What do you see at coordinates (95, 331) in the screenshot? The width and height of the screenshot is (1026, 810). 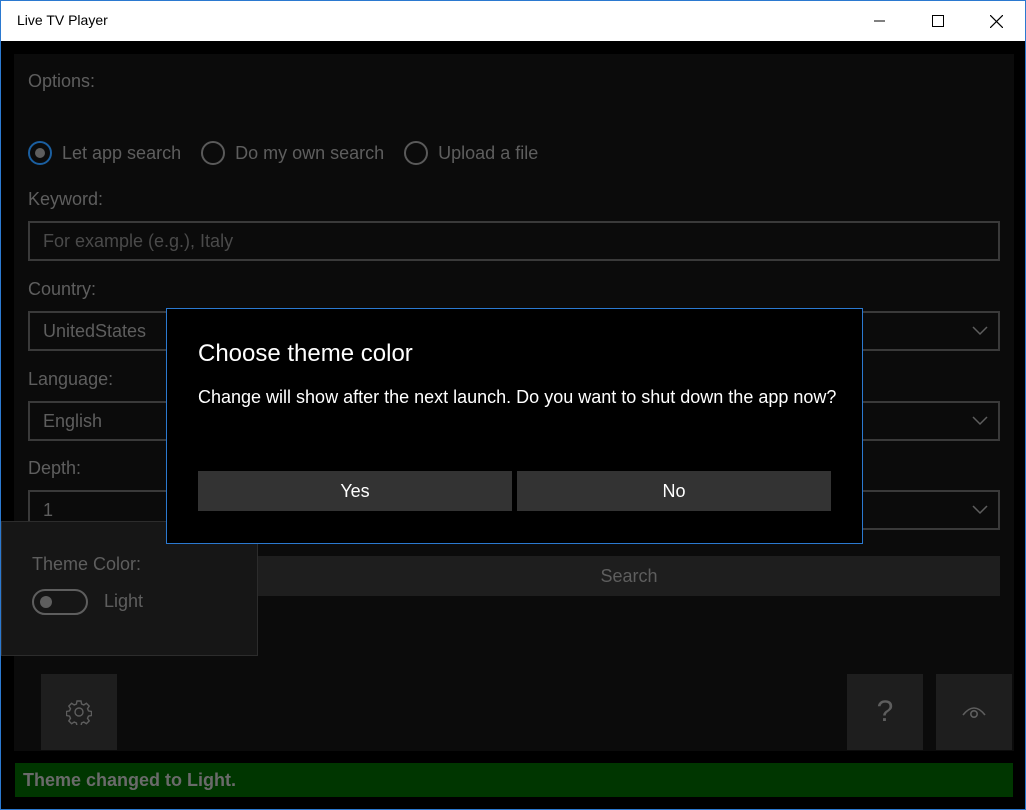 I see `country-value: UnitedStates` at bounding box center [95, 331].